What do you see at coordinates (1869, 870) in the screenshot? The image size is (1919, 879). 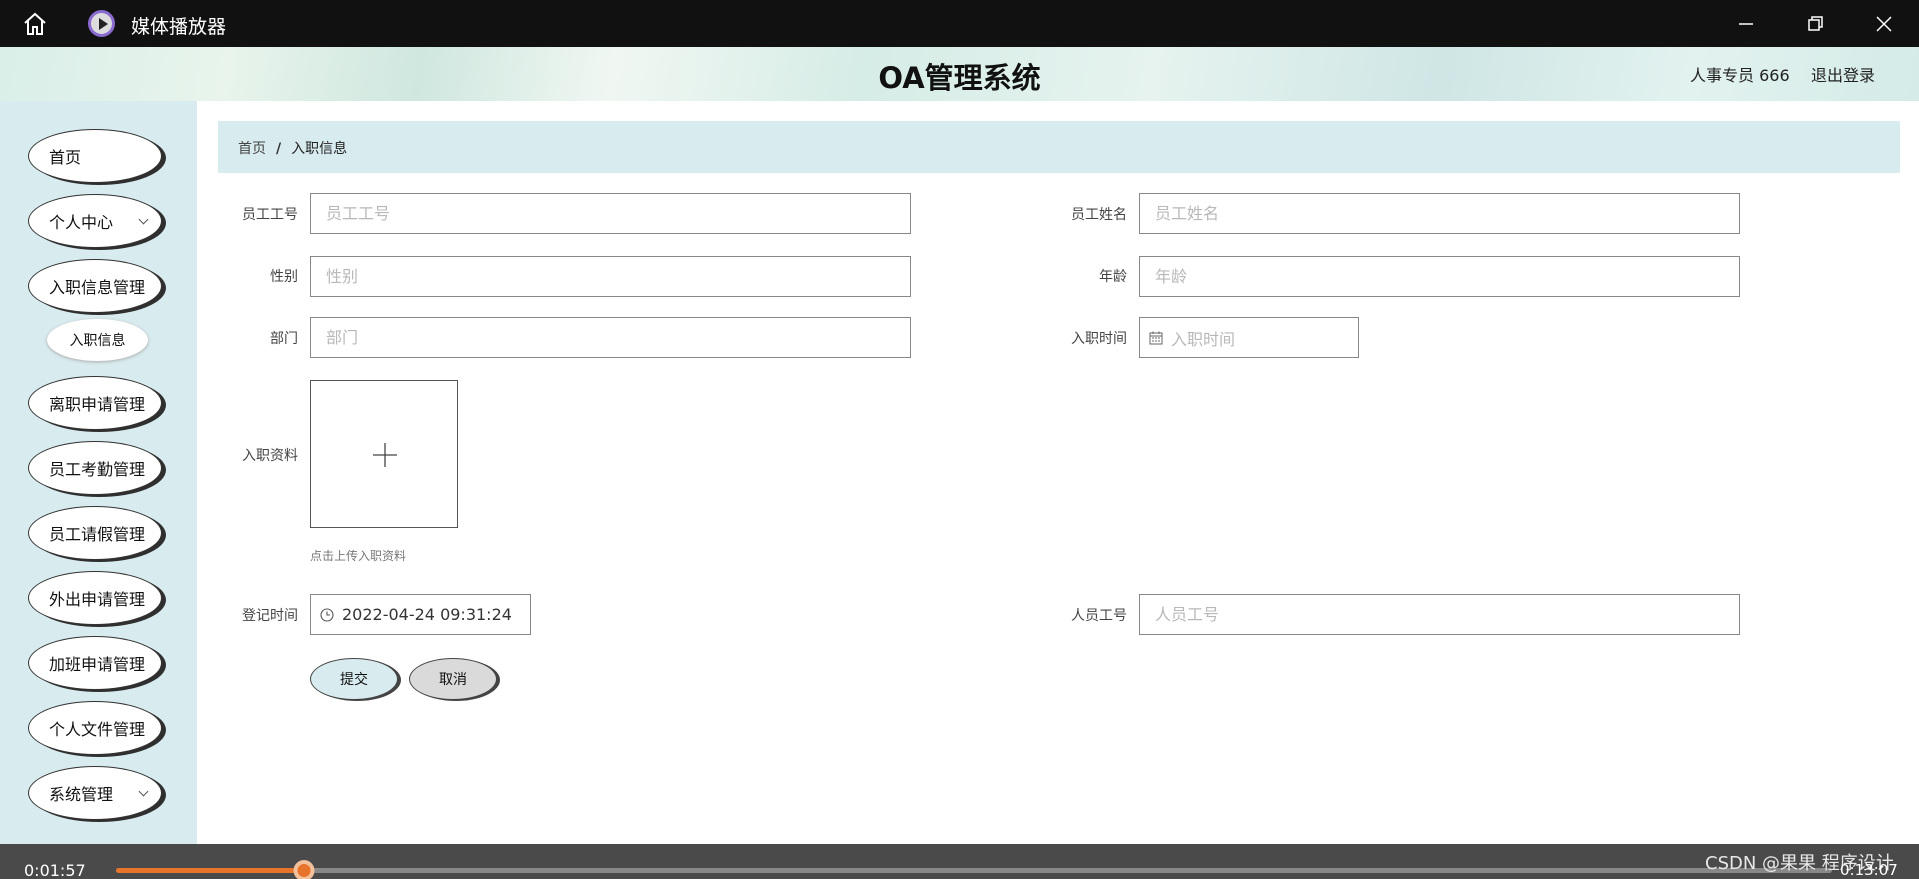 I see `total-time: 0:13:07` at bounding box center [1869, 870].